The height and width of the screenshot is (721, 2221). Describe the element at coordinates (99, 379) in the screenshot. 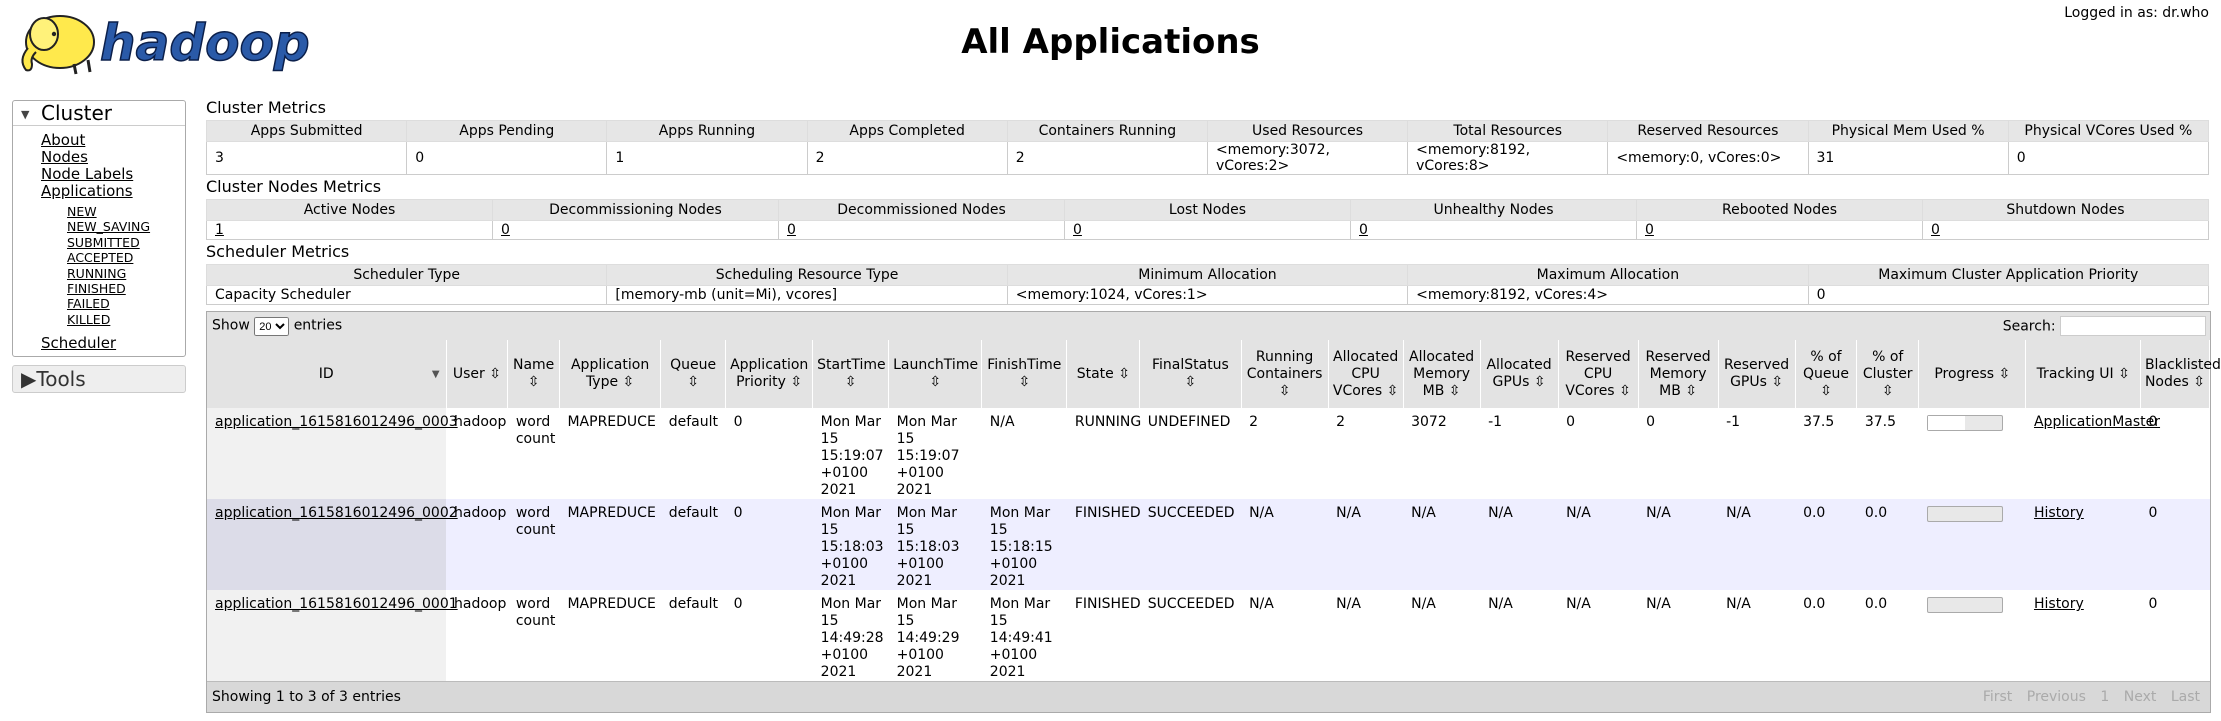

I see `tools-menu-header: ▶Tools` at that location.